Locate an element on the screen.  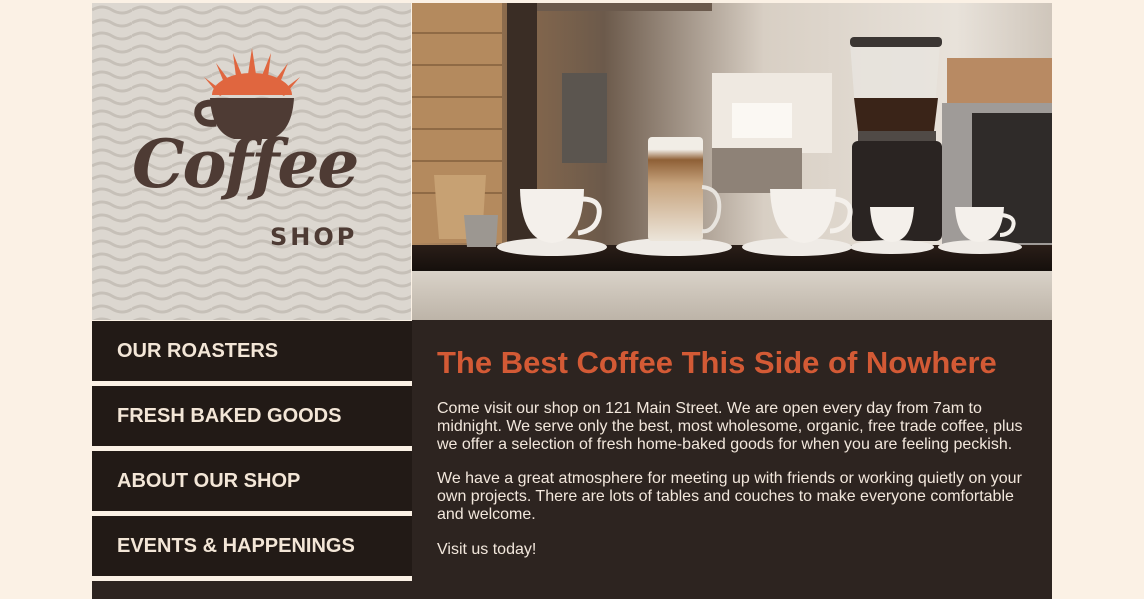
logo-subtitle: SHOP is located at coordinates (314, 237).